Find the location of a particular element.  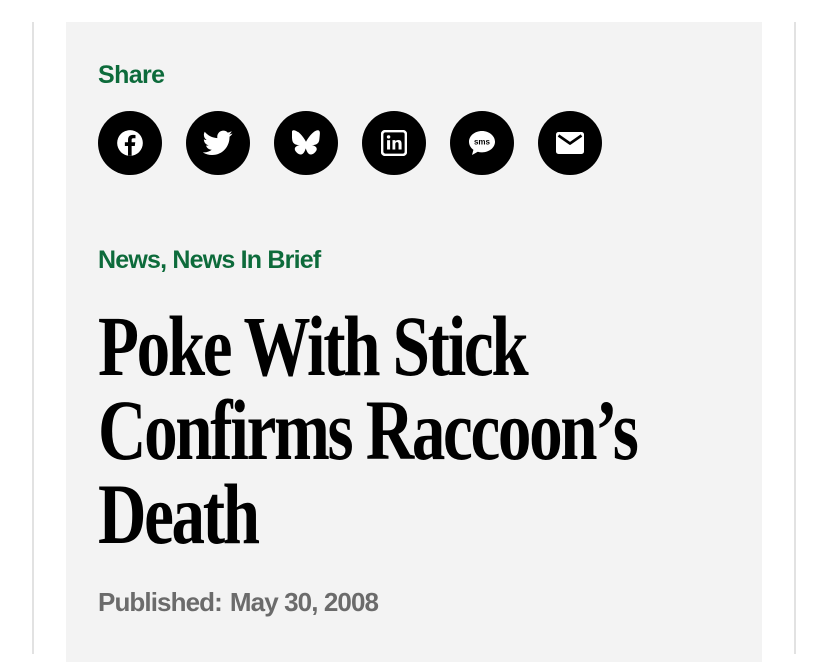

twitter-icon is located at coordinates (218, 142).